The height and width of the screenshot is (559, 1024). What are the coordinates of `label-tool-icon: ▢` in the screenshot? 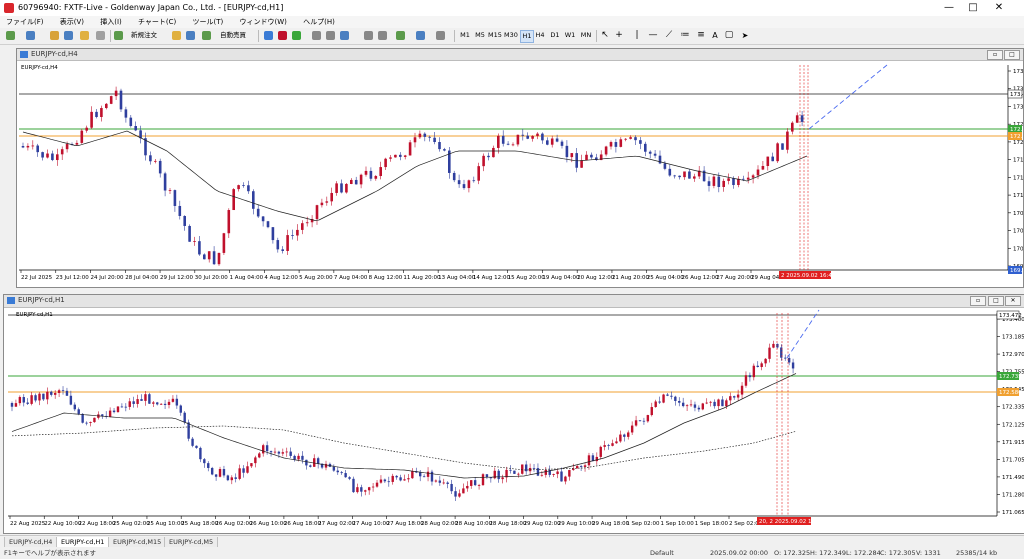 It's located at (729, 35).